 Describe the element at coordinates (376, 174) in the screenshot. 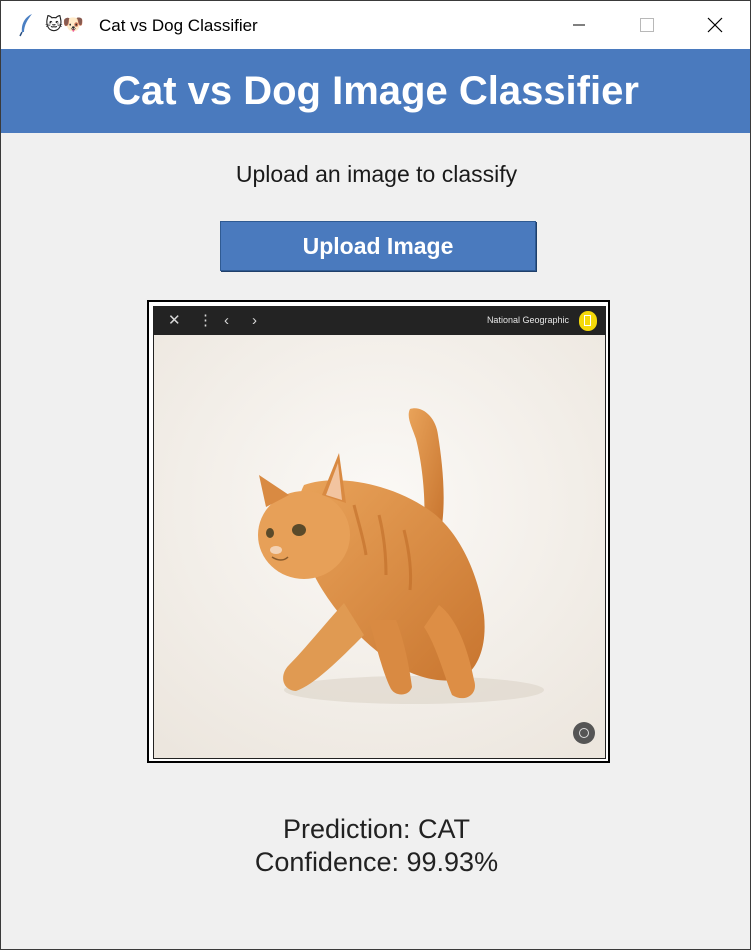

I see `instructions-label: Upload an image to classify` at that location.